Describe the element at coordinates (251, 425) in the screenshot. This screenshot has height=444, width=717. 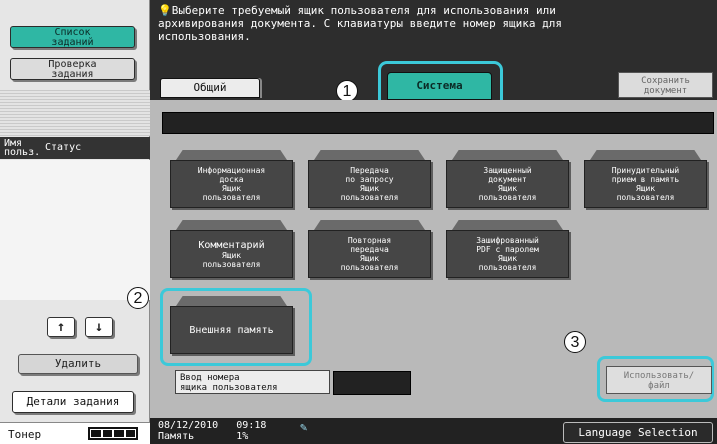
I see `time: 09:18` at that location.